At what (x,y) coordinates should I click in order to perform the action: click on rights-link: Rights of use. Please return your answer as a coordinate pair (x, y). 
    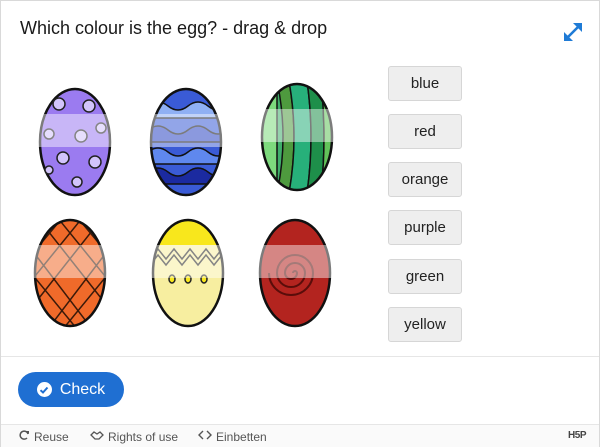
    Looking at the image, I should click on (134, 436).